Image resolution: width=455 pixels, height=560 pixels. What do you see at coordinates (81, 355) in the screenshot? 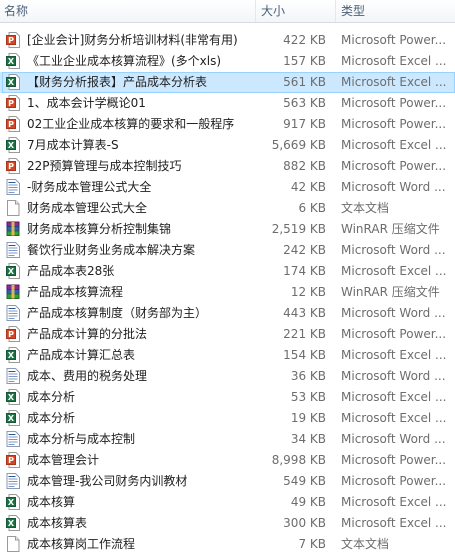
I see `file-name: 产品成本计算汇总表` at bounding box center [81, 355].